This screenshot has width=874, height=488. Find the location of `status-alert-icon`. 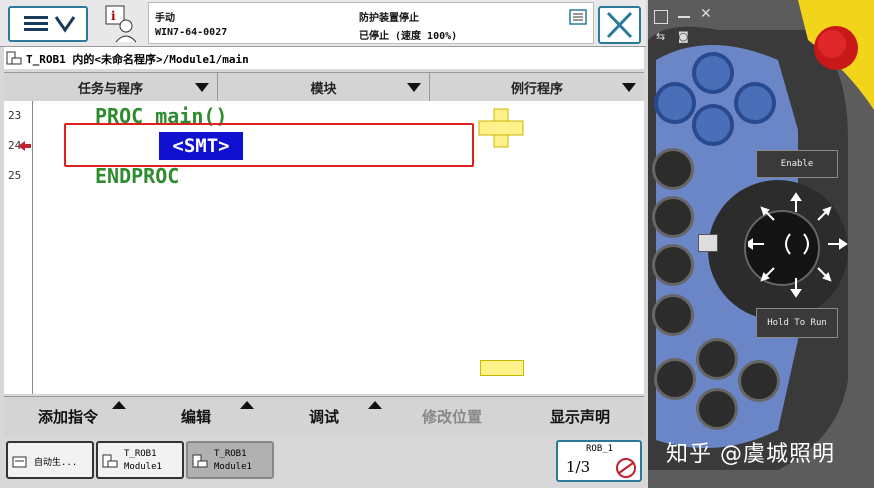

status-alert-icon is located at coordinates (578, 17).